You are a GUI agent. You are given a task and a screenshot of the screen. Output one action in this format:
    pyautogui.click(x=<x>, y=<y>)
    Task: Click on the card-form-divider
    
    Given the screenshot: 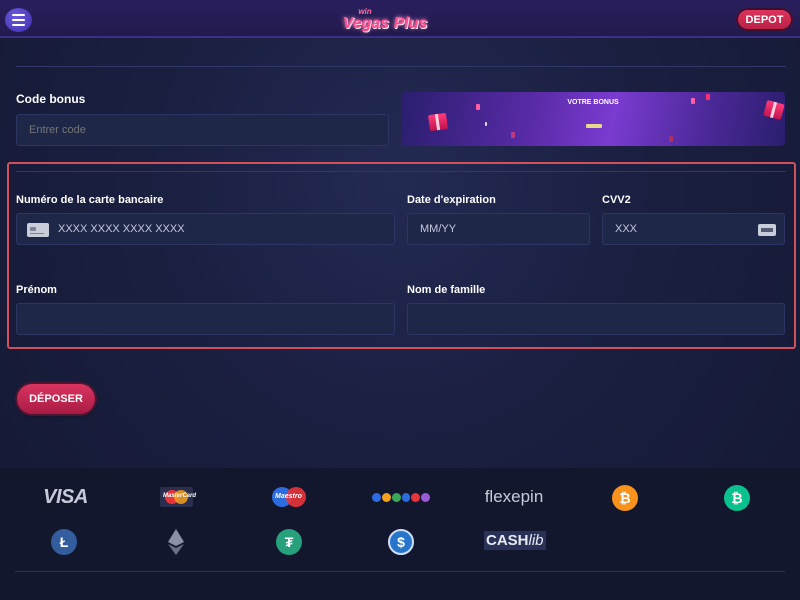 What is the action you would take?
    pyautogui.click(x=401, y=171)
    